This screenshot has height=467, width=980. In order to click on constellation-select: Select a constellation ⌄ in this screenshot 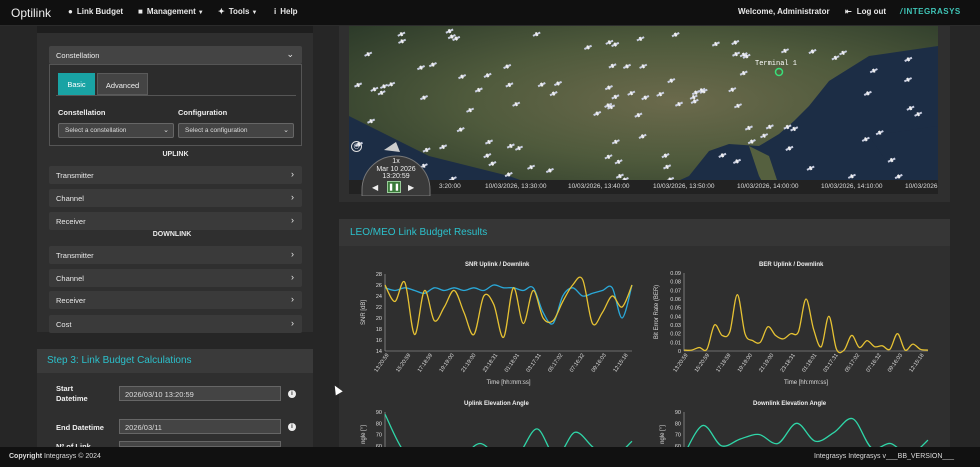, I will do `click(116, 130)`.